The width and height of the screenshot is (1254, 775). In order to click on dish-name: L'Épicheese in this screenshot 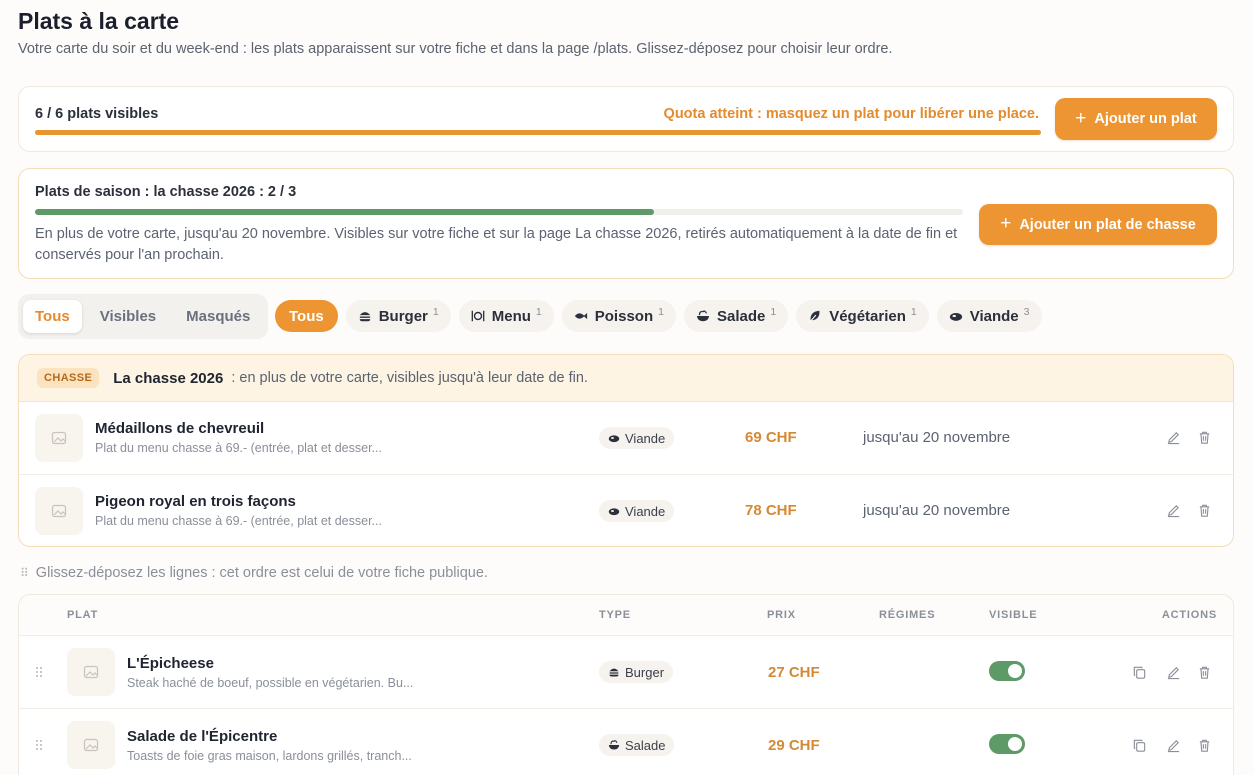, I will do `click(170, 663)`.